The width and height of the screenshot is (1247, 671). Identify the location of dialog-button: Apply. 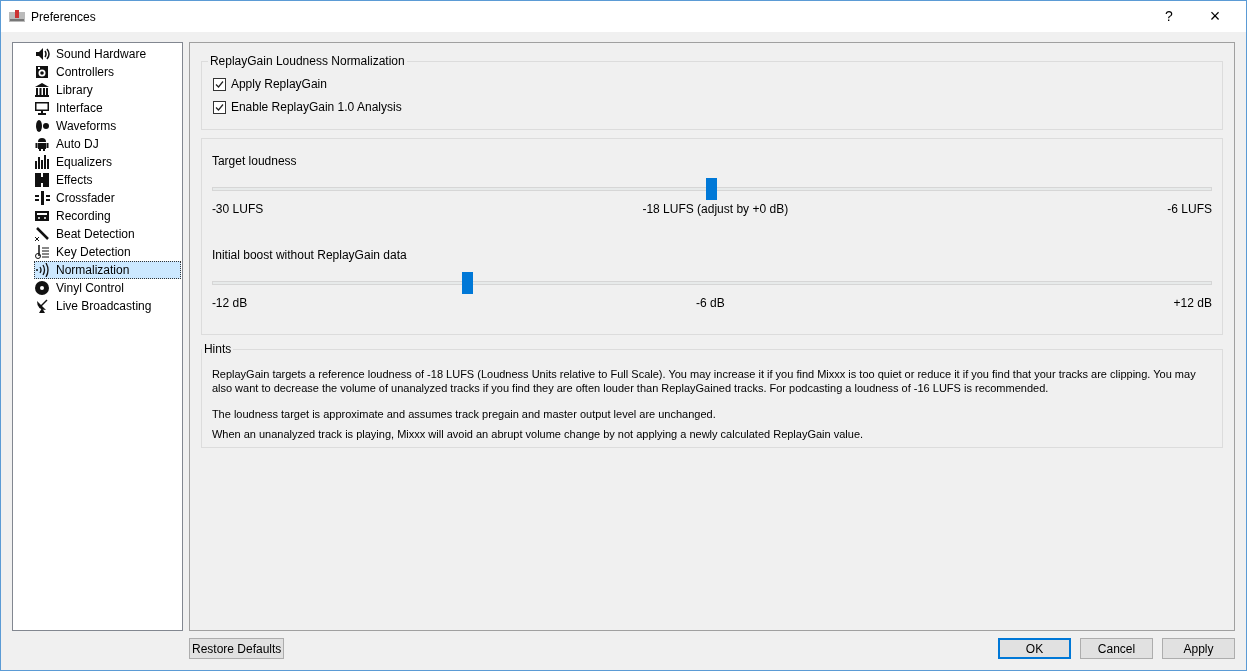
(1198, 648).